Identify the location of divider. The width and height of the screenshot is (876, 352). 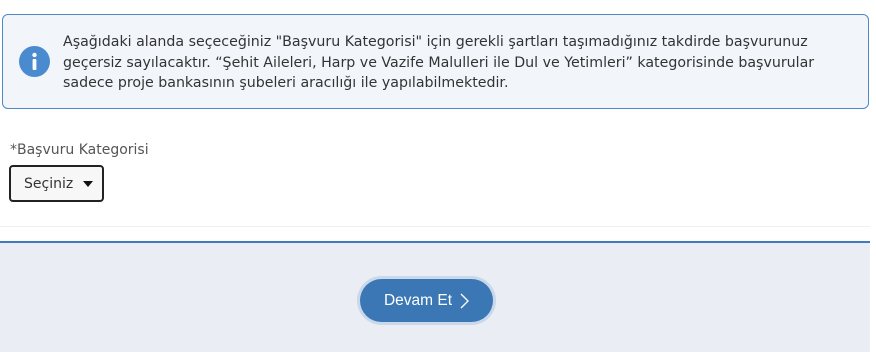
(435, 226).